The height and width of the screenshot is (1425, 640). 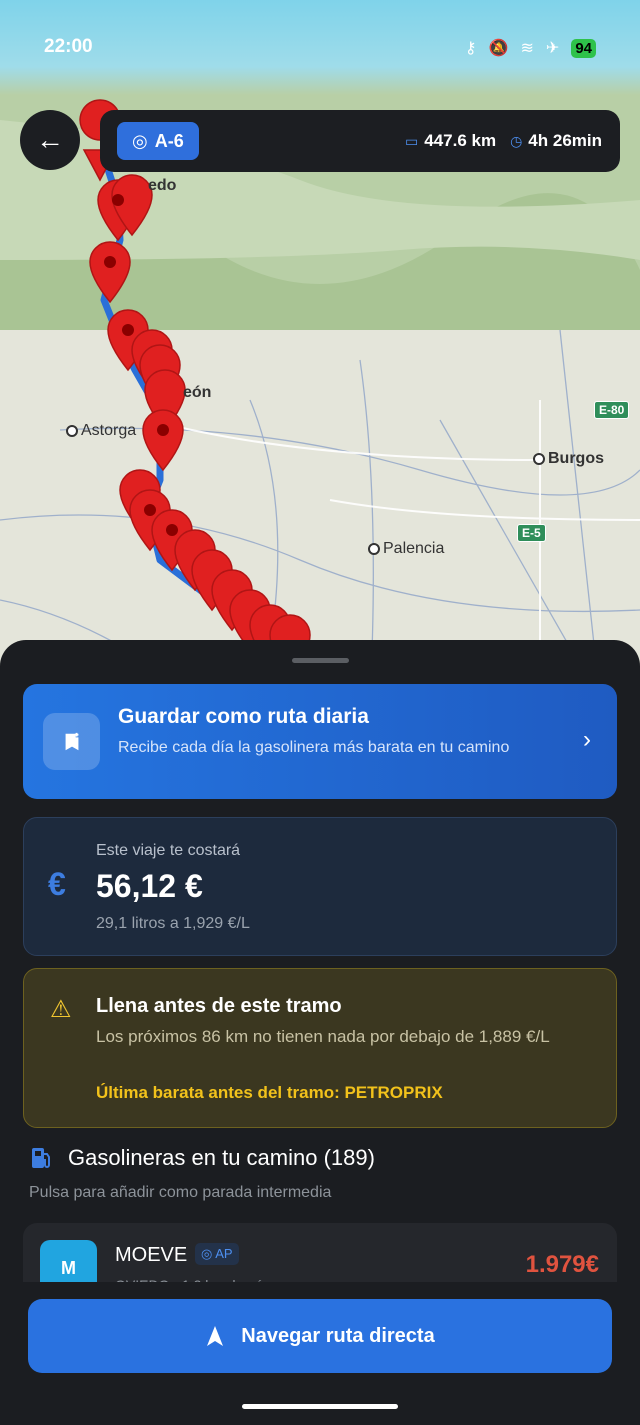 I want to click on back-button: ←, so click(x=50, y=140).